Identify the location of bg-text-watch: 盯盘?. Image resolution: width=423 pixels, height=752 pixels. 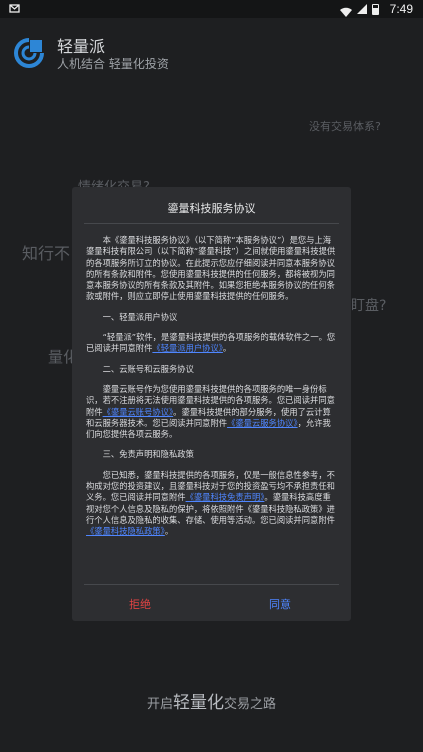
(369, 306).